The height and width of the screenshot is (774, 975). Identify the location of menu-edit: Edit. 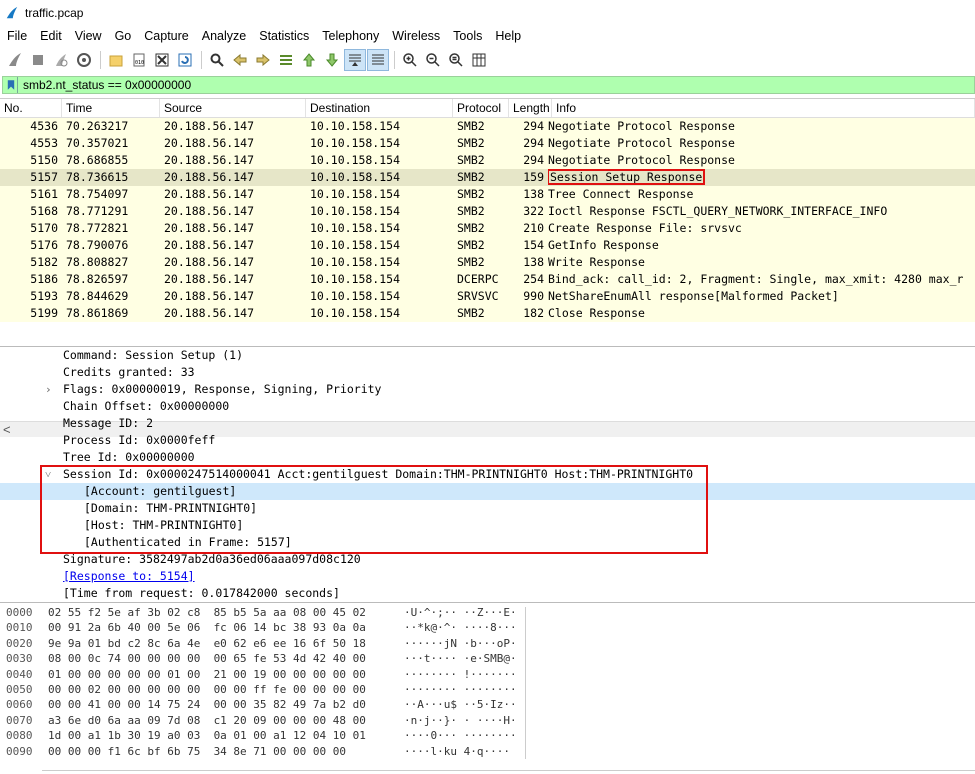
(50, 36).